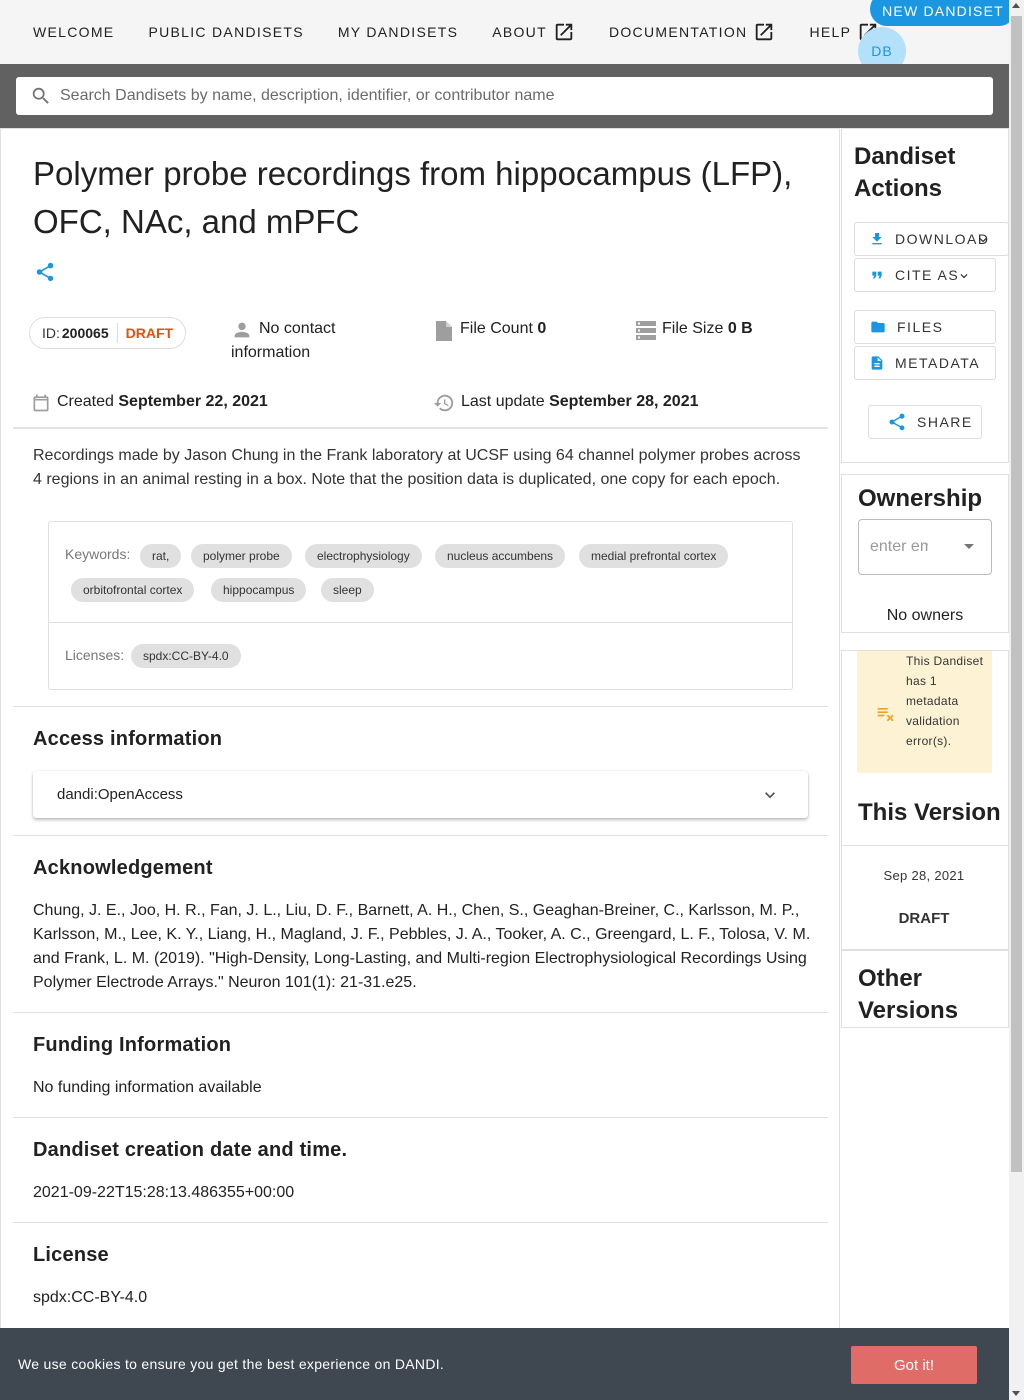  I want to click on search-band, so click(504, 96).